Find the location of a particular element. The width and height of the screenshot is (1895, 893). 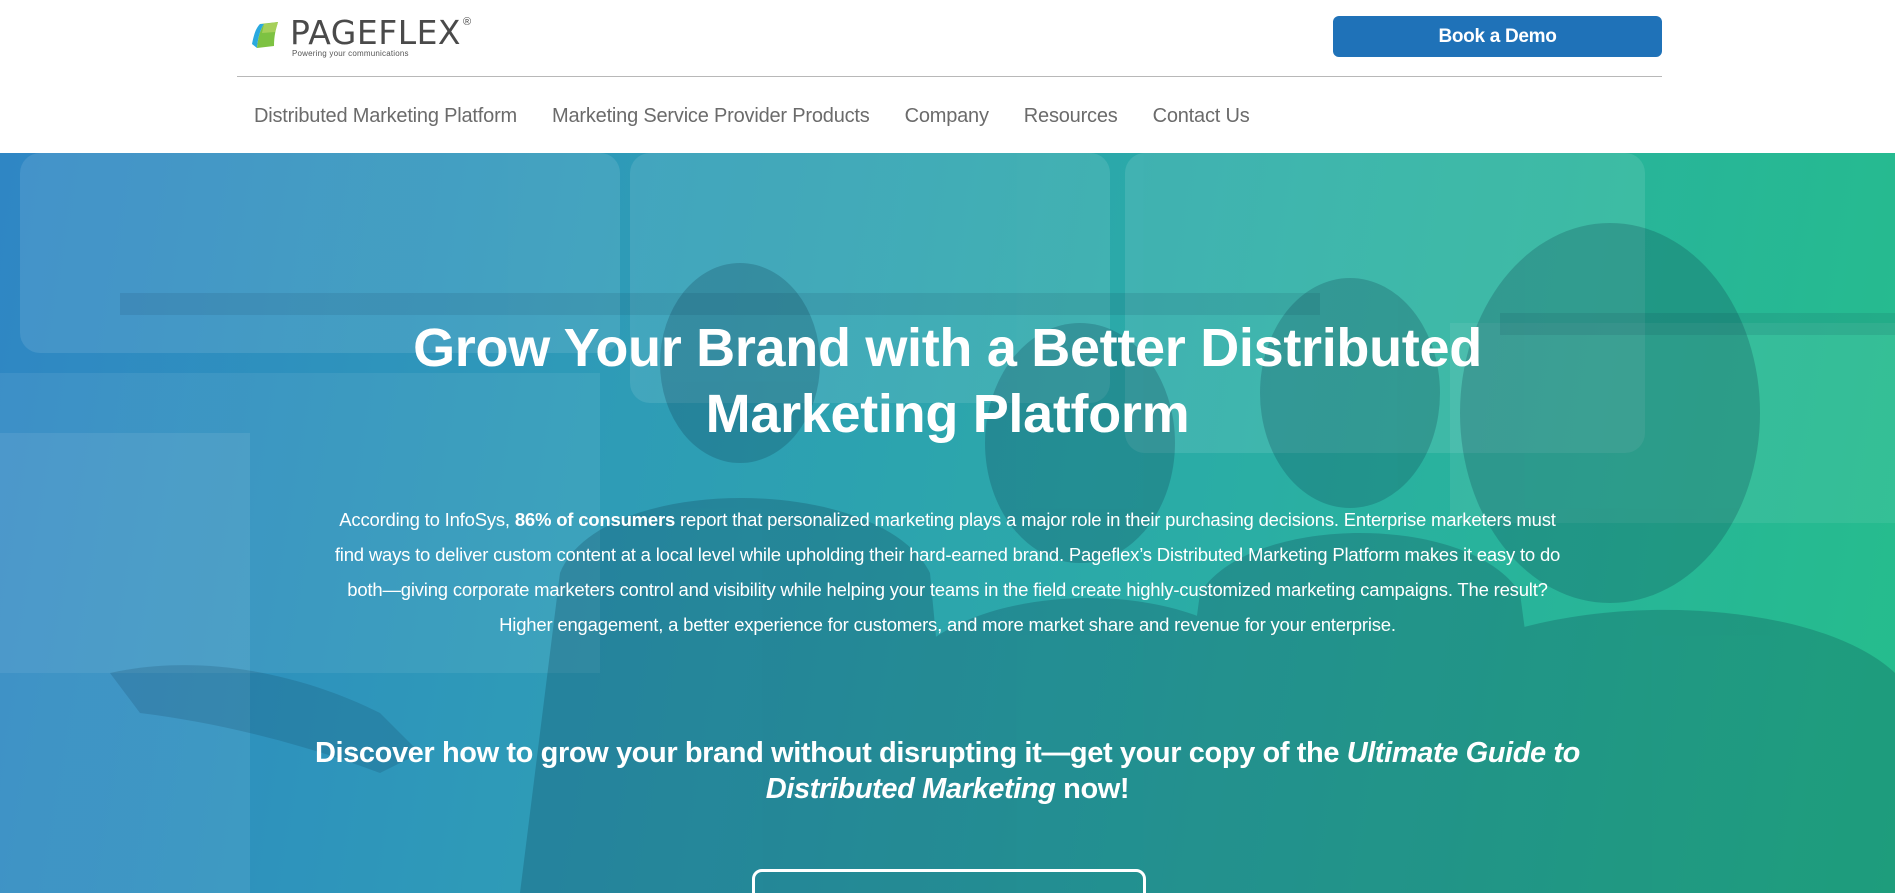

book-demo-button: Book a Demo is located at coordinates (1497, 36).